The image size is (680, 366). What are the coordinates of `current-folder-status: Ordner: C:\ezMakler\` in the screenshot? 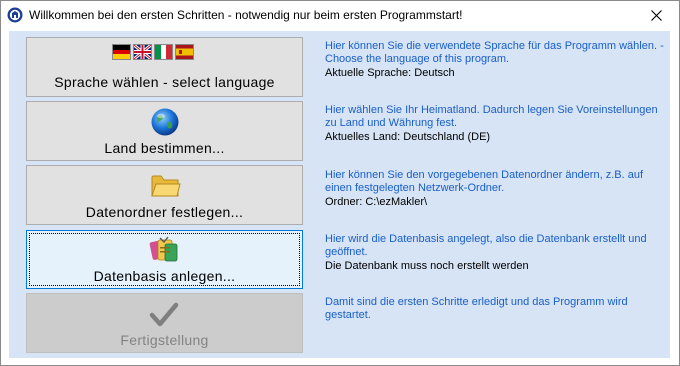 It's located at (376, 202).